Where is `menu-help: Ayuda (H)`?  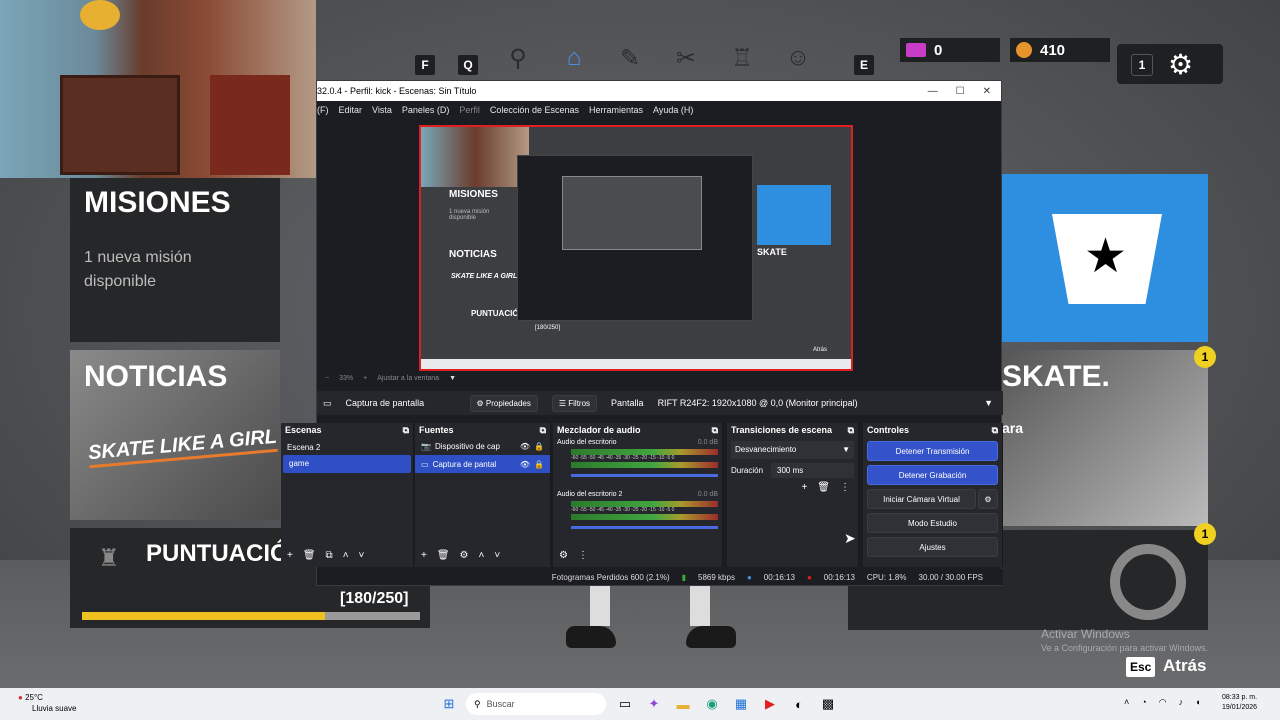
menu-help: Ayuda (H) is located at coordinates (673, 110).